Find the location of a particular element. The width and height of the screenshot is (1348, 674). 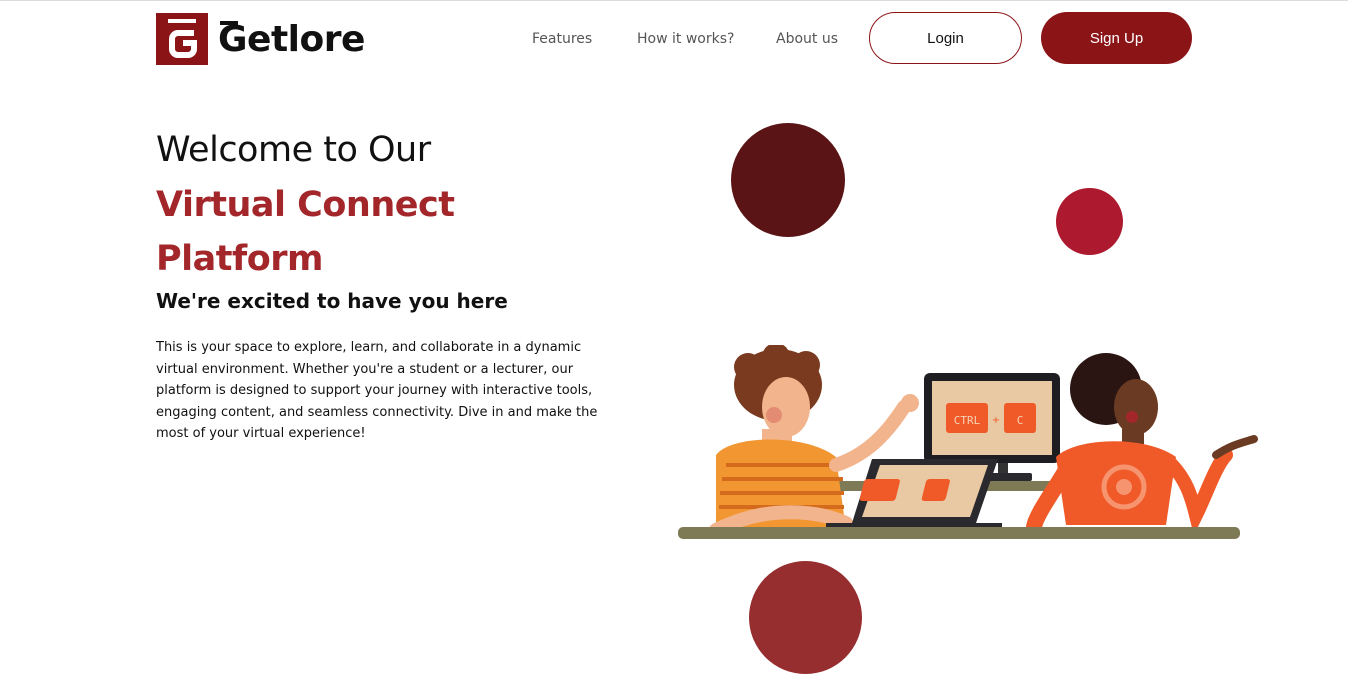

logo: Getlore is located at coordinates (260, 39).